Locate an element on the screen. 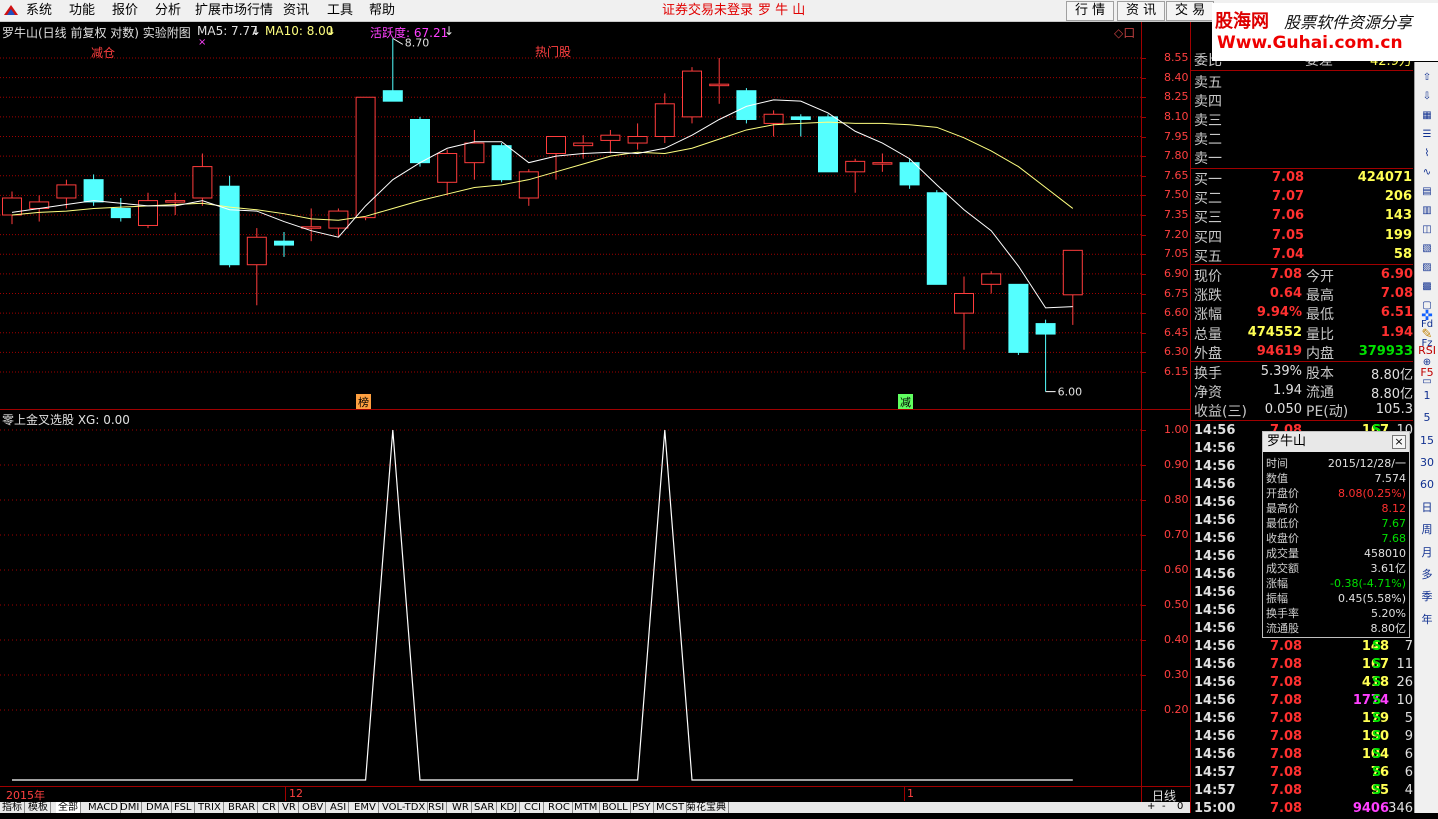  menu-analysis: 分析 is located at coordinates (168, 10).